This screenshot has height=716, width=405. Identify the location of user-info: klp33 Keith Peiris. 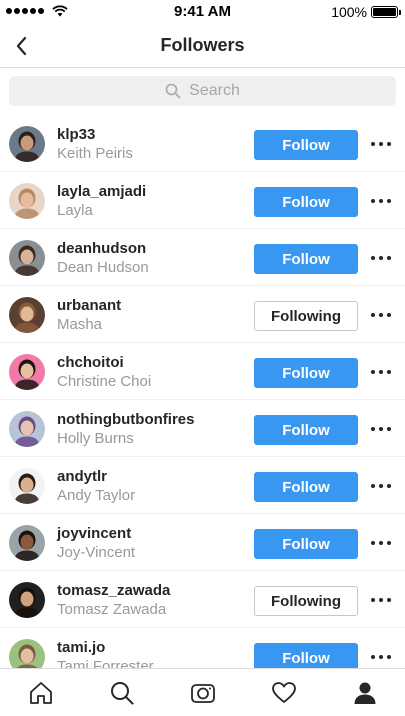
(95, 144).